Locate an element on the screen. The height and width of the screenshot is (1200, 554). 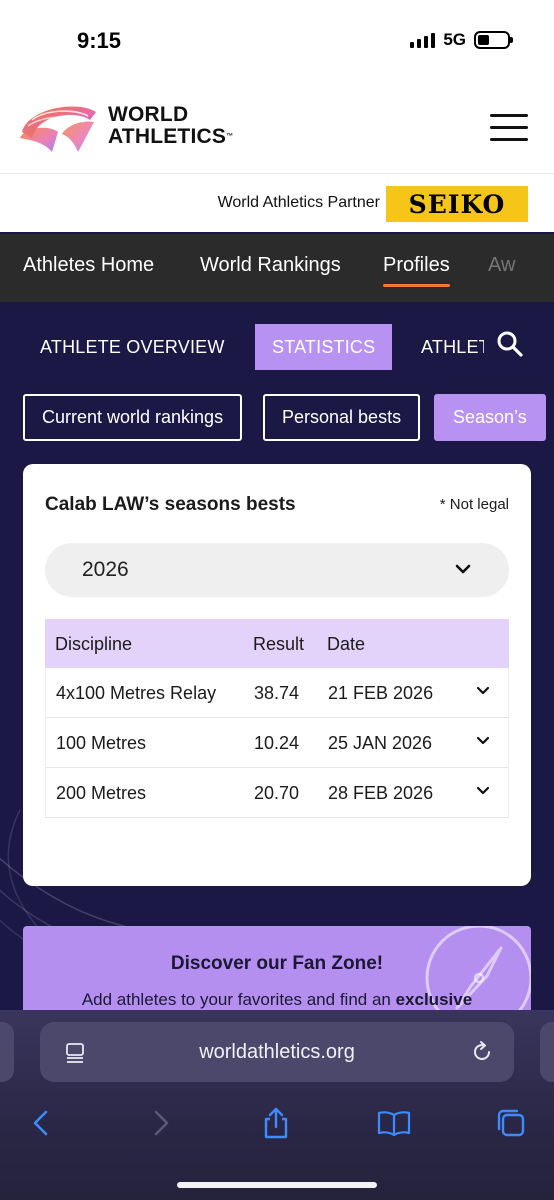
result-cell: 10.24 is located at coordinates (277, 743).